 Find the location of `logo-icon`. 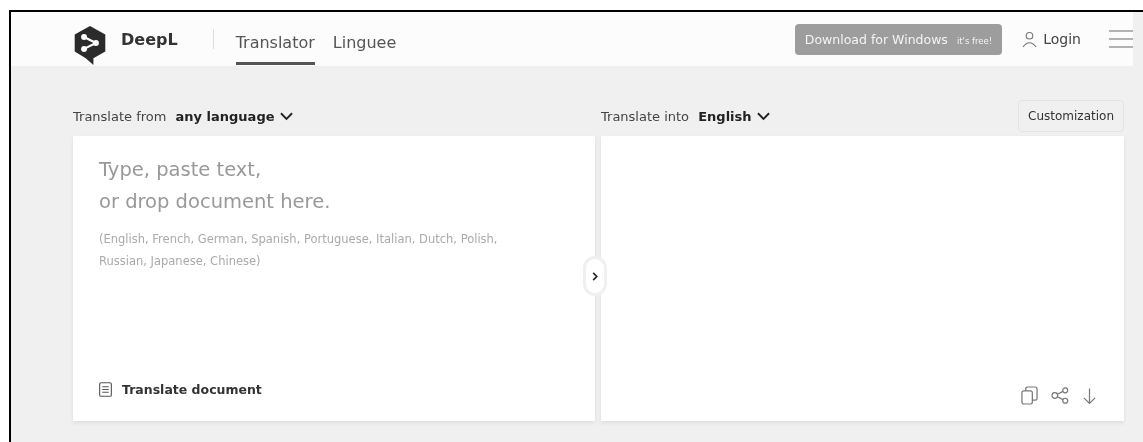

logo-icon is located at coordinates (90, 45).